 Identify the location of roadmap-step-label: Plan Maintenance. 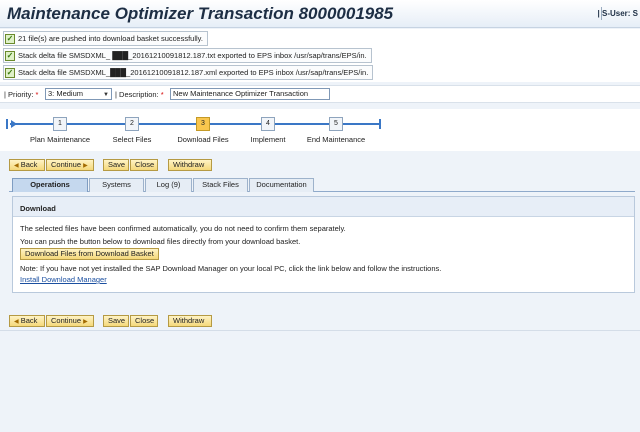
(60, 139).